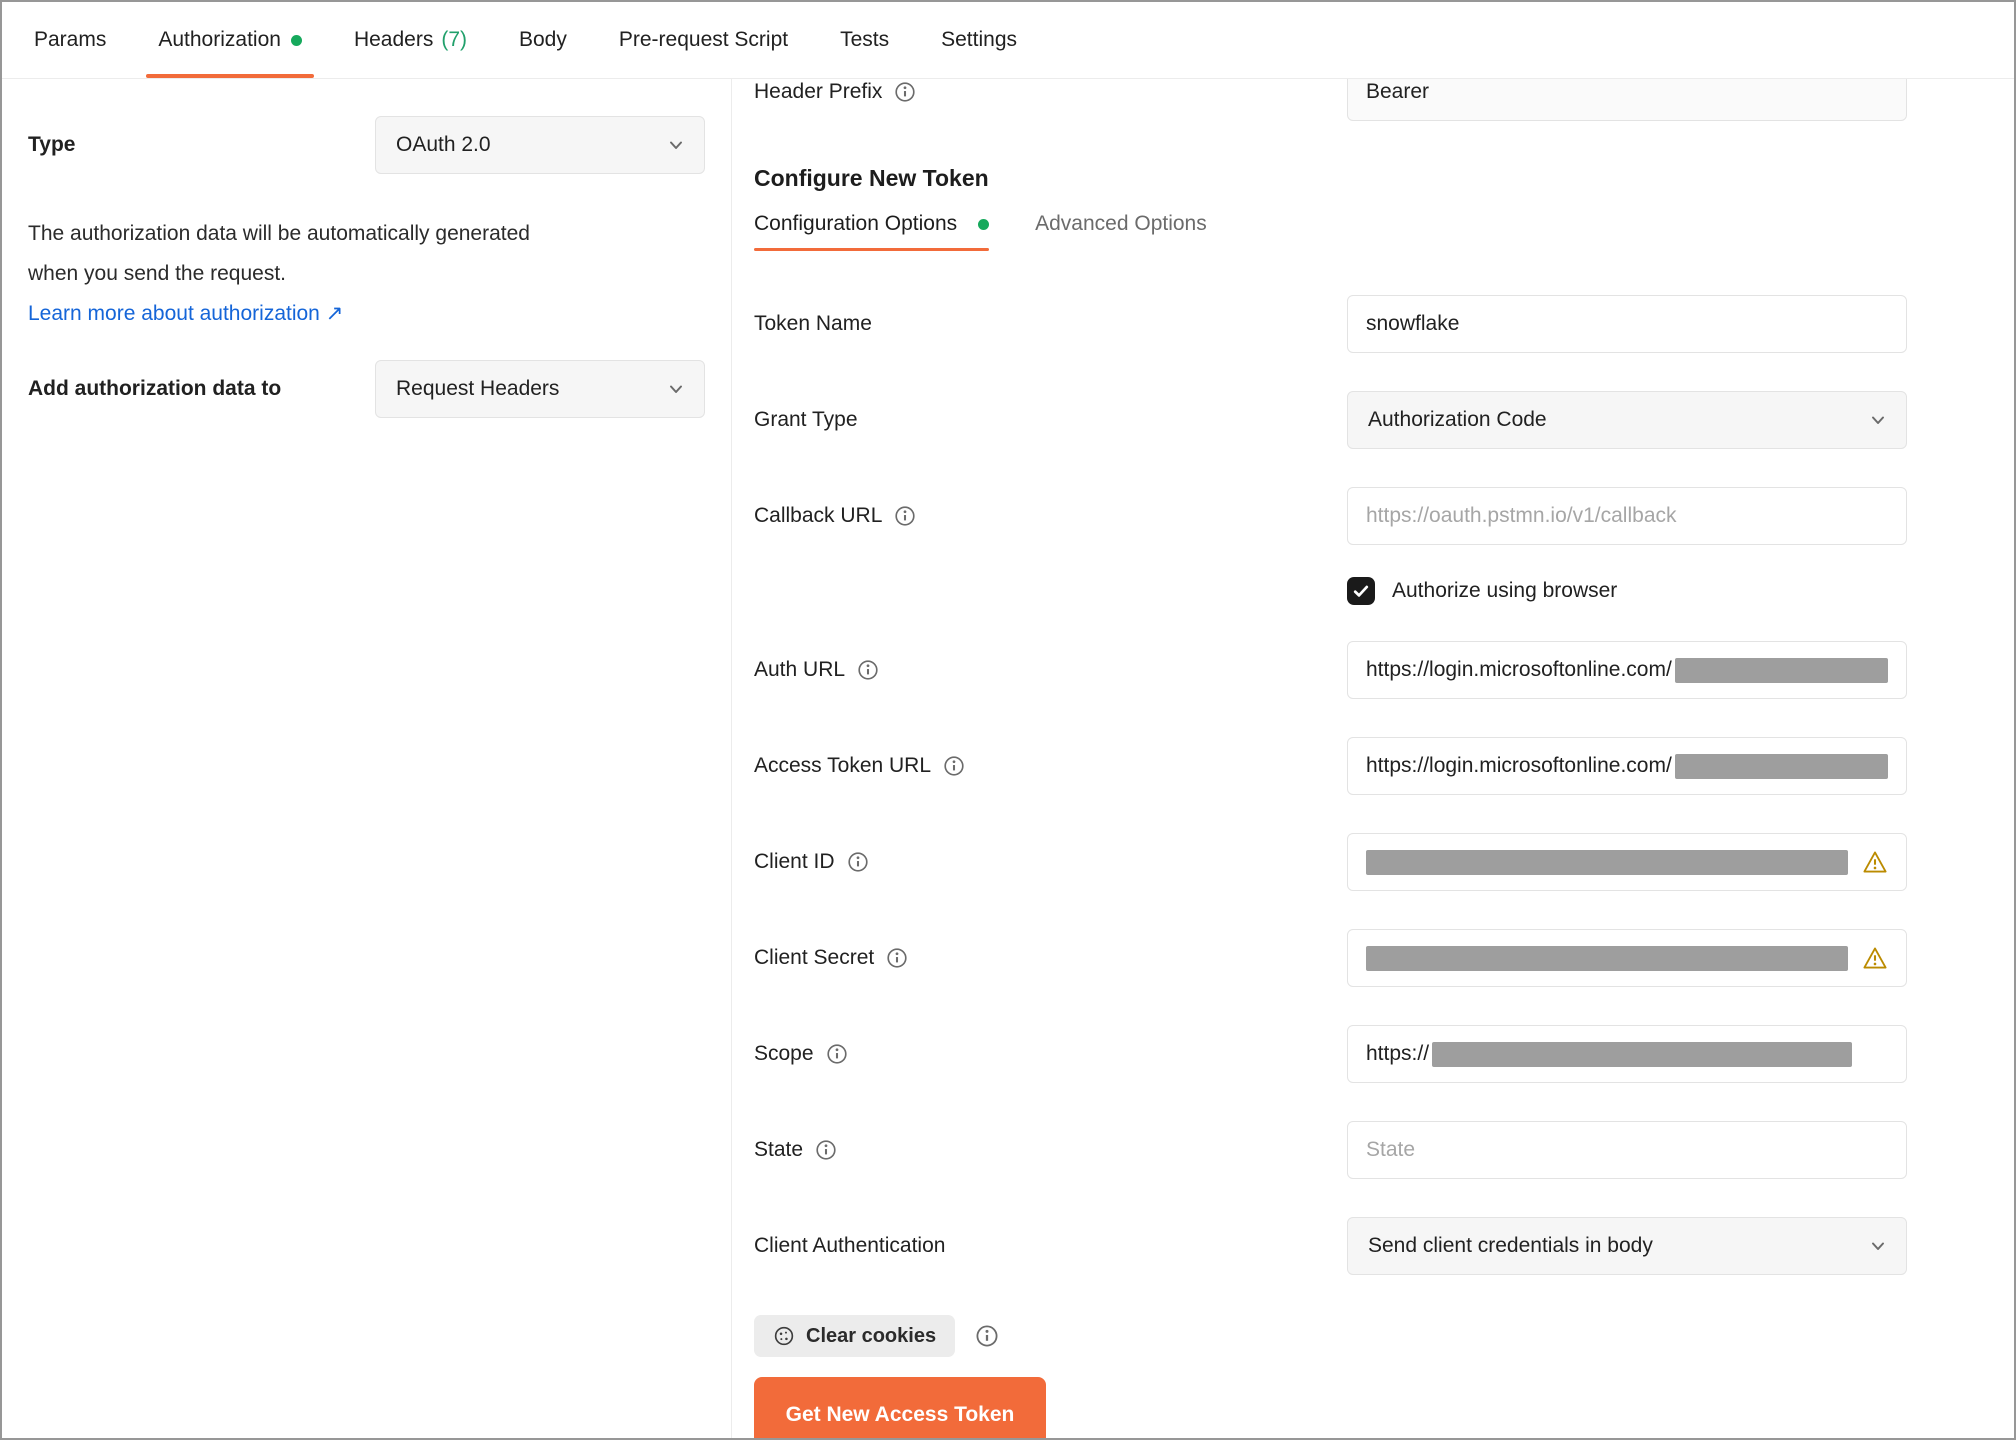  What do you see at coordinates (856, 223) in the screenshot?
I see `tab-configuration-options-label: Configuration Options` at bounding box center [856, 223].